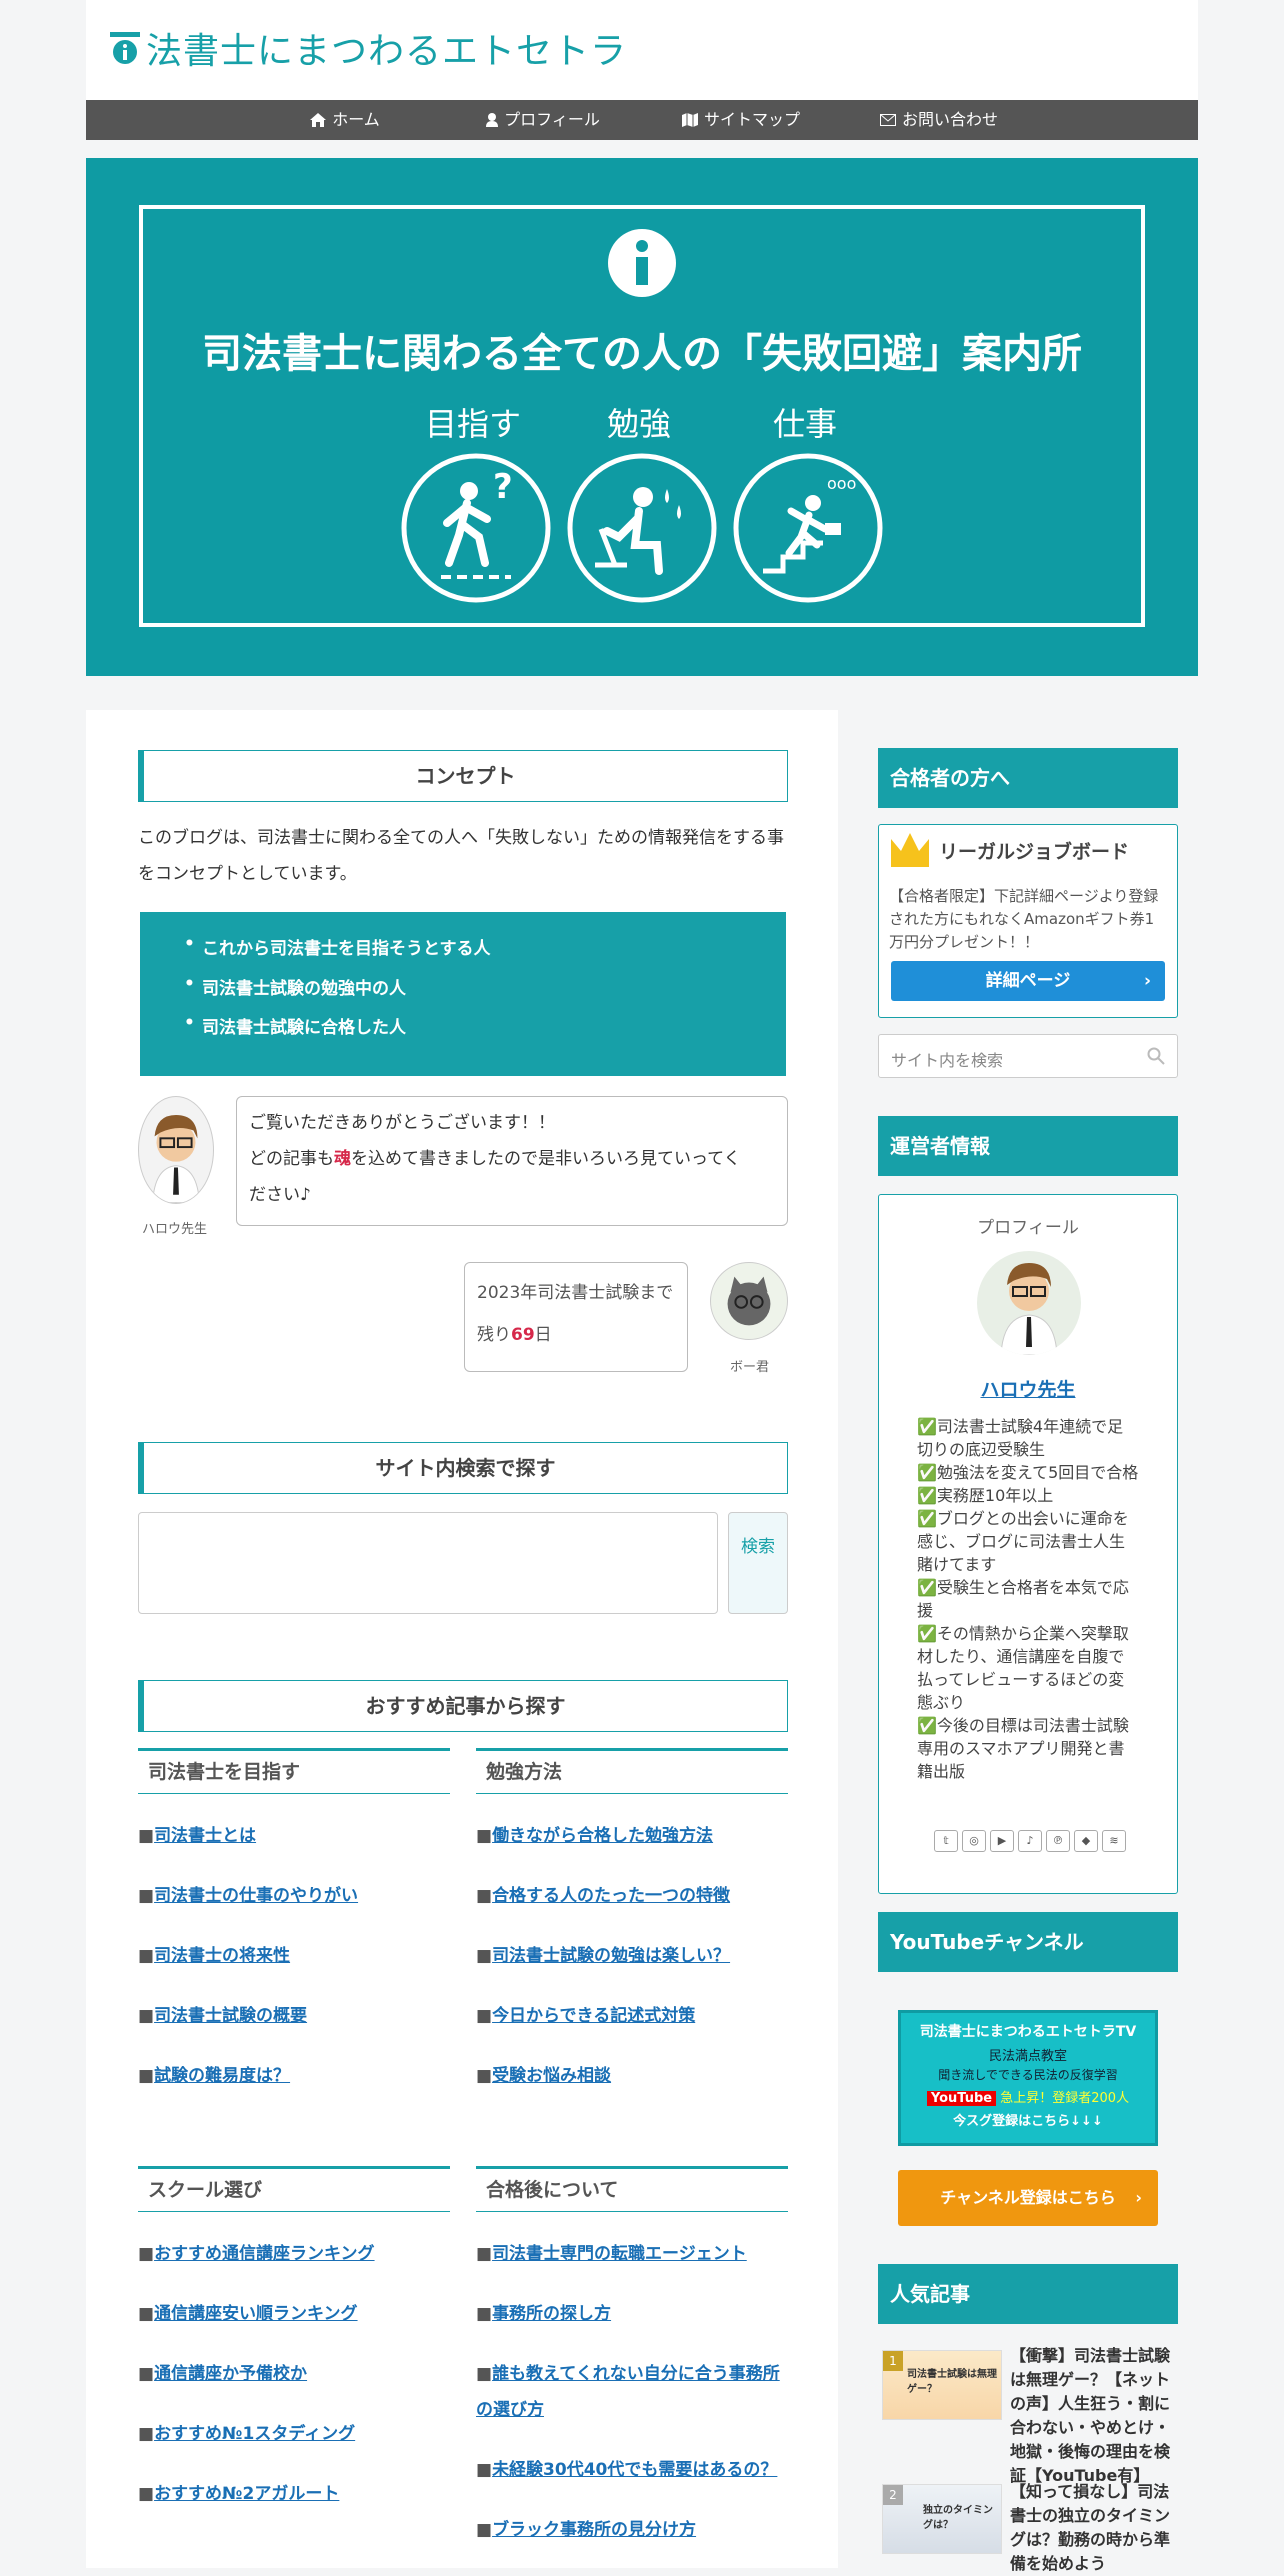  Describe the element at coordinates (1086, 1841) in the screenshot. I see `feedly-icon: ◆` at that location.